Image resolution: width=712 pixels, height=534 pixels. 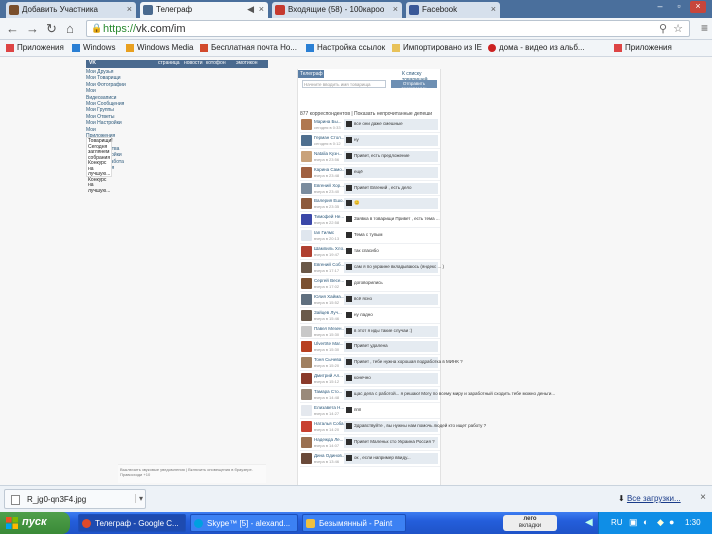 I want to click on tab-add-participant: Добавить Участника ×, so click(x=71, y=10).